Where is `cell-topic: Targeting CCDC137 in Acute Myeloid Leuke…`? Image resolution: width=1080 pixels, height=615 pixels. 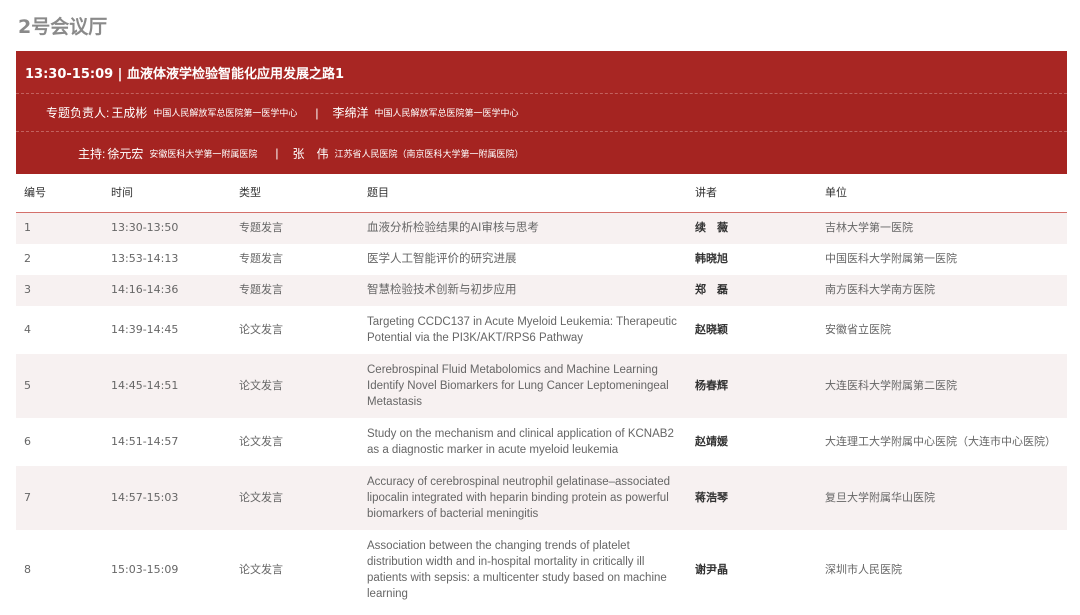
cell-topic: Targeting CCDC137 in Acute Myeloid Leuke… is located at coordinates (531, 329).